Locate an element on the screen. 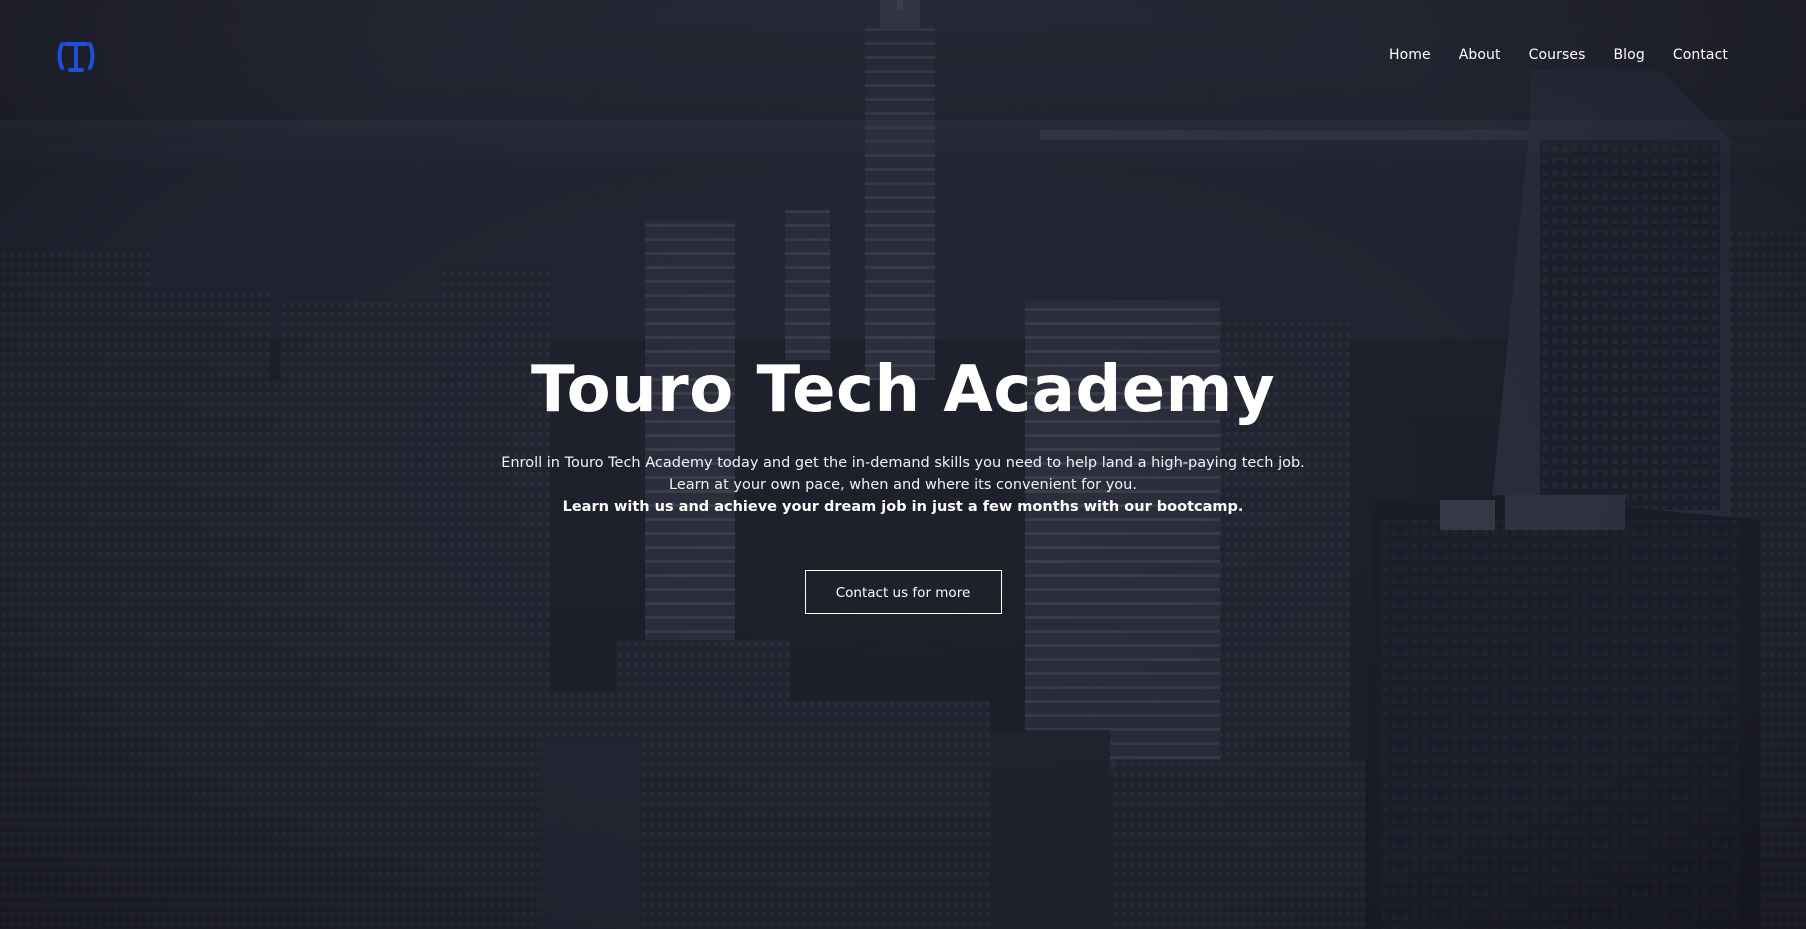  main-nav: Home About Courses Blog Contact is located at coordinates (1558, 55).